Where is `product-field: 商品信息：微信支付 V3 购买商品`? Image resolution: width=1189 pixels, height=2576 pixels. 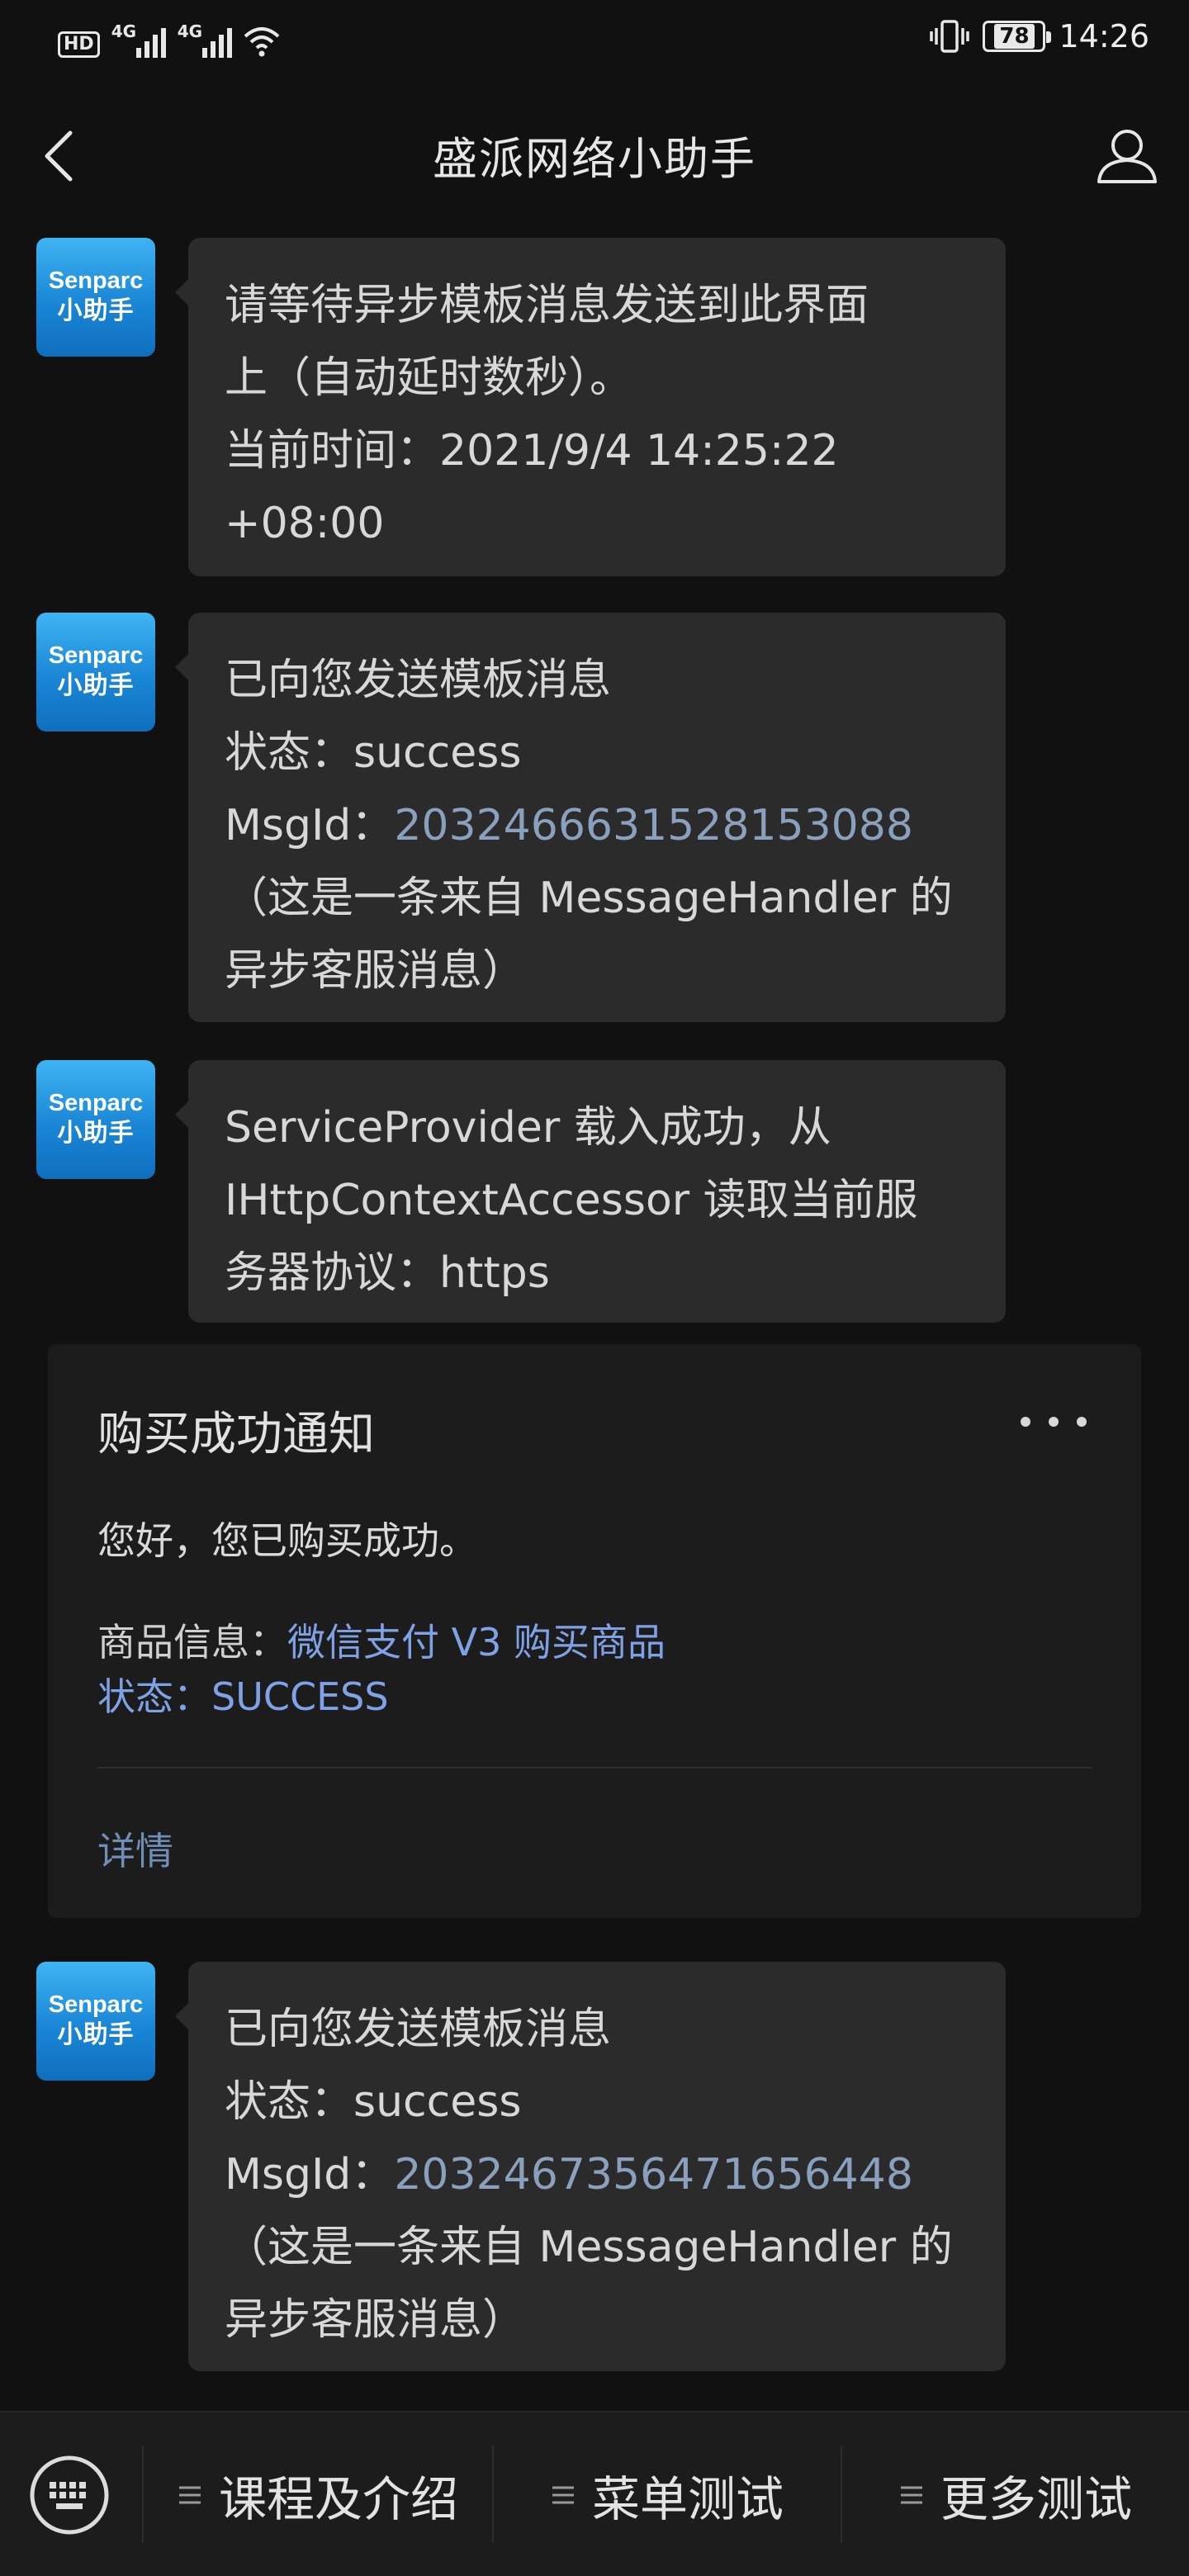 product-field: 商品信息：微信支付 V3 购买商品 is located at coordinates (381, 1642).